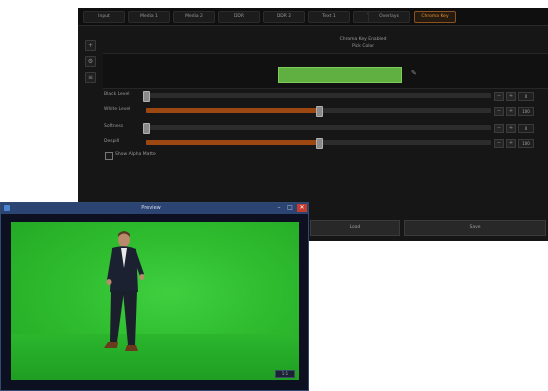  Describe the element at coordinates (114, 126) in the screenshot. I see `softness-label: Softness` at that location.